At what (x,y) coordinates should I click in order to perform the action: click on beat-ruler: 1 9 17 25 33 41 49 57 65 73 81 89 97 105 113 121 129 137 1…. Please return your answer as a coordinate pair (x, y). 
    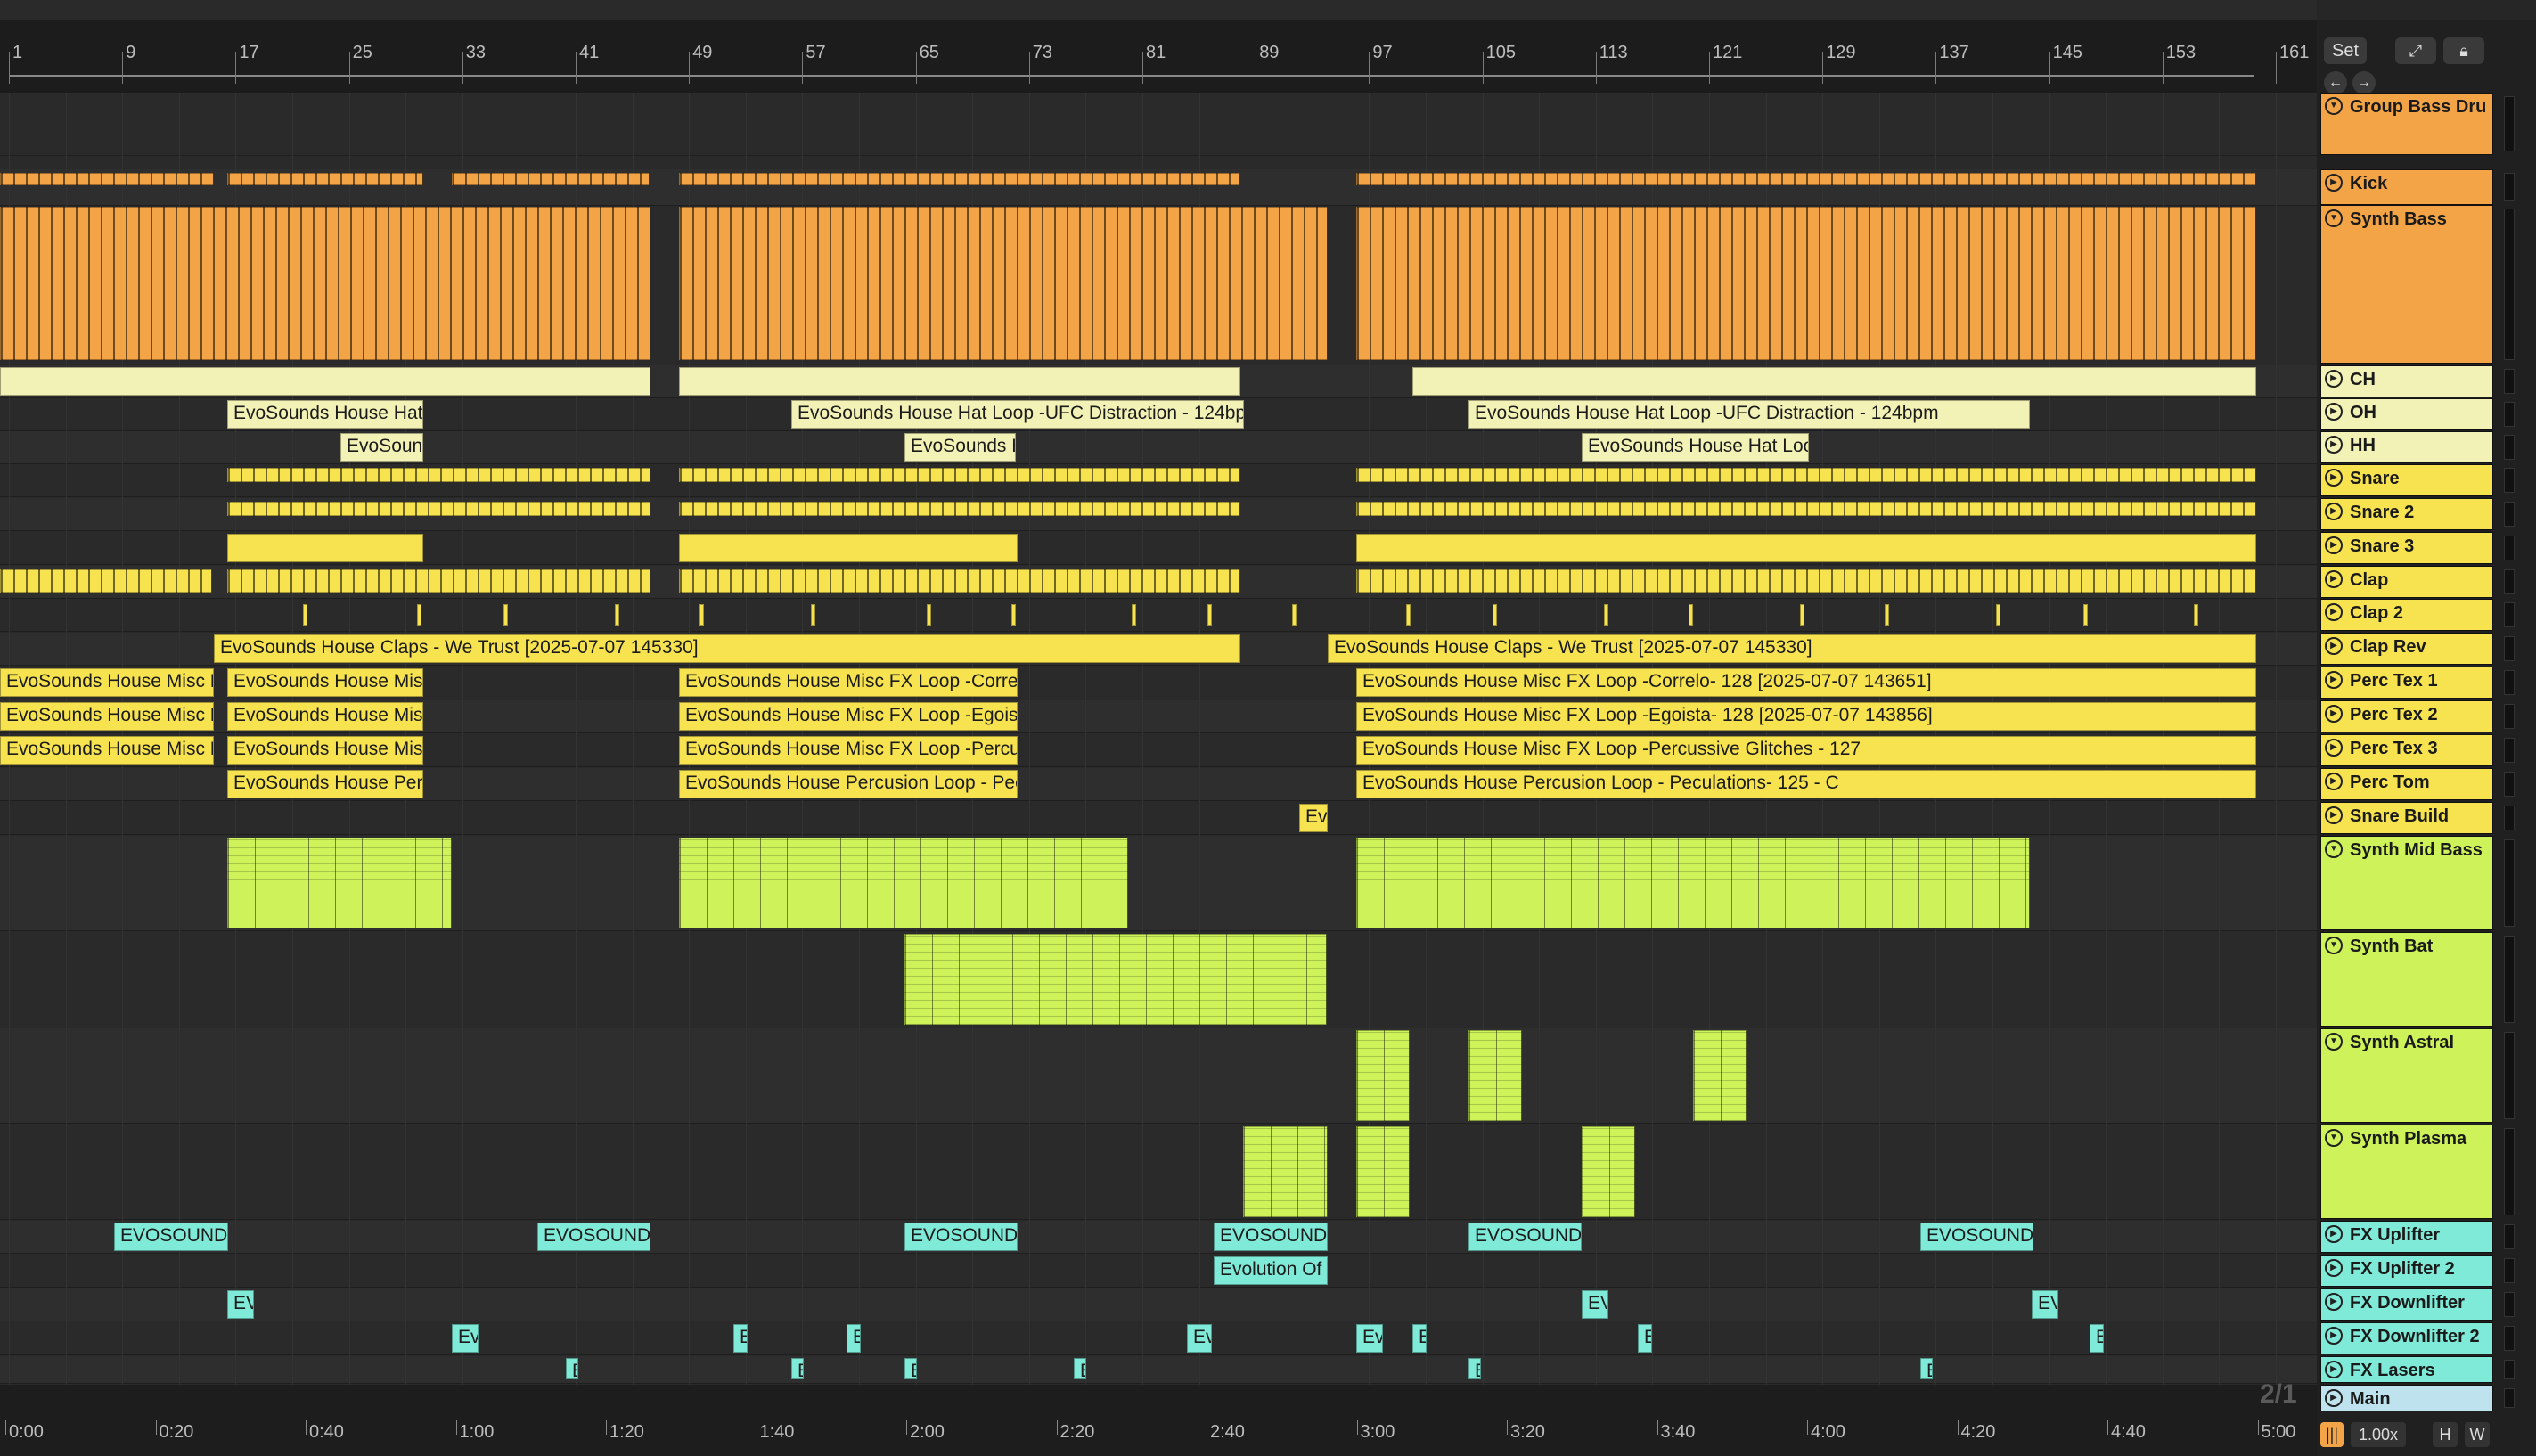
    Looking at the image, I should click on (1158, 56).